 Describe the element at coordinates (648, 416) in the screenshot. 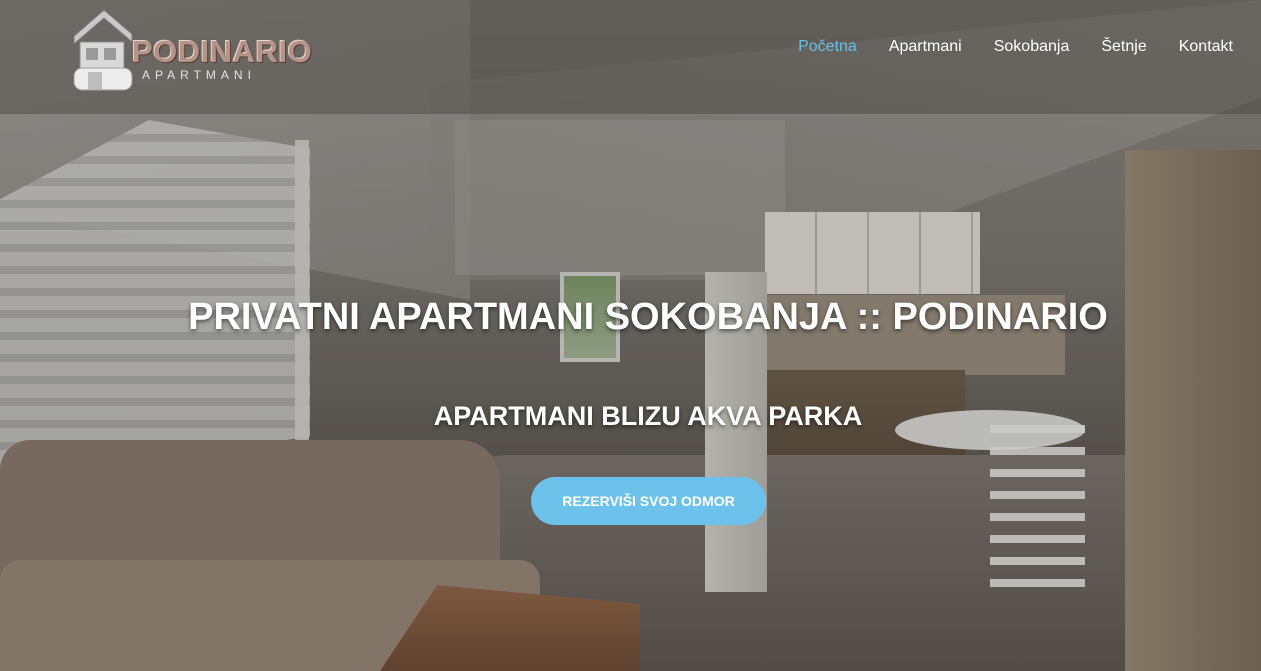

I see `hero-subtitle: APARTMANI BLIZU AKVA PARKA` at that location.